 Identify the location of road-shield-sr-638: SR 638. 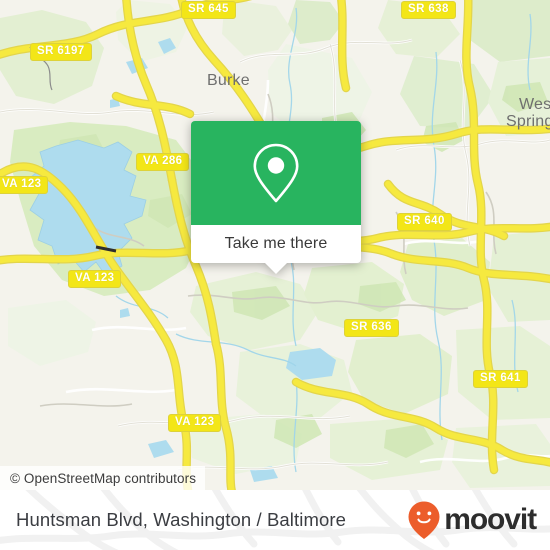
(428, 10).